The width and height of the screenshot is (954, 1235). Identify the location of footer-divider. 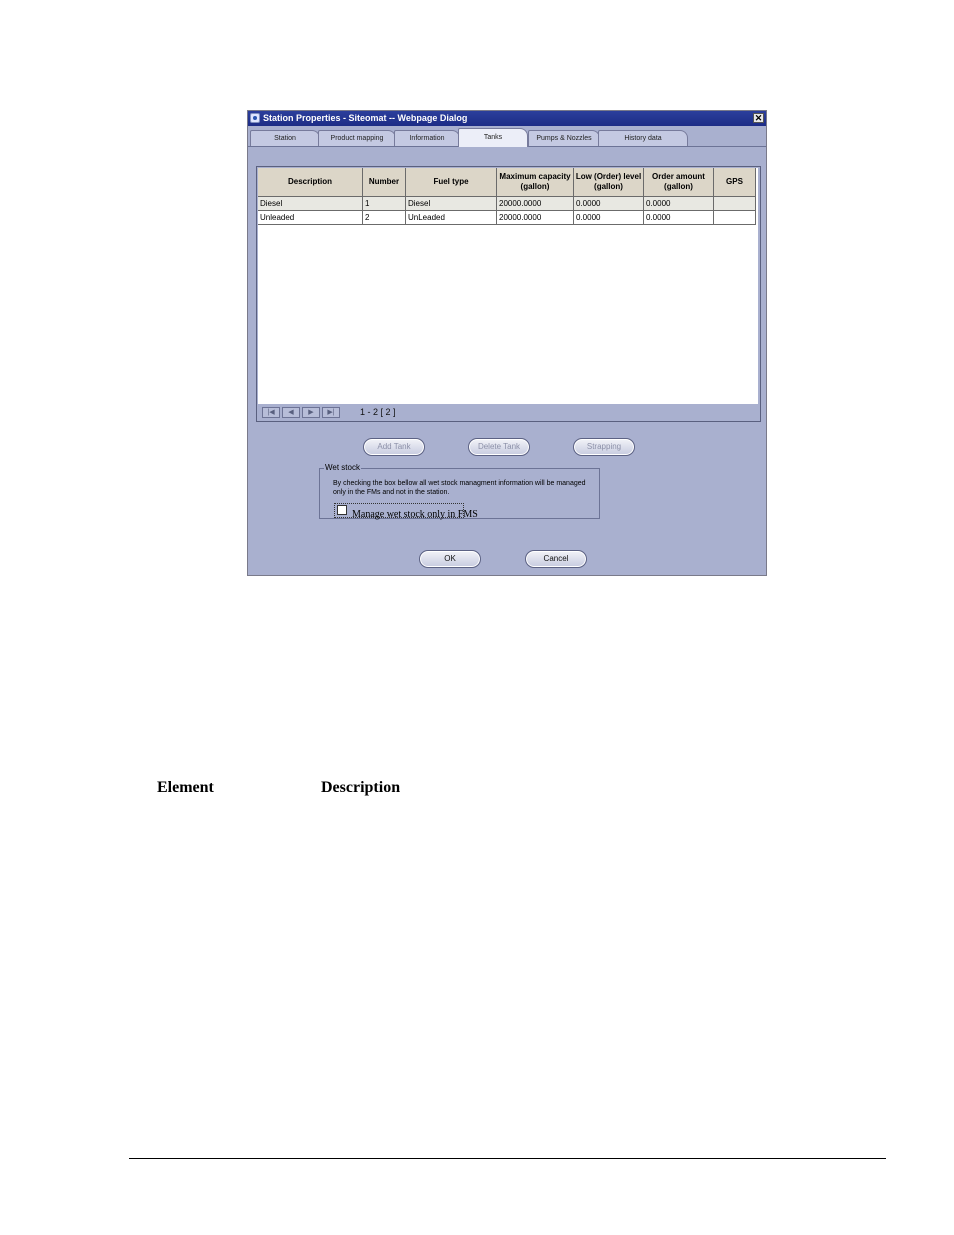
(507, 1158).